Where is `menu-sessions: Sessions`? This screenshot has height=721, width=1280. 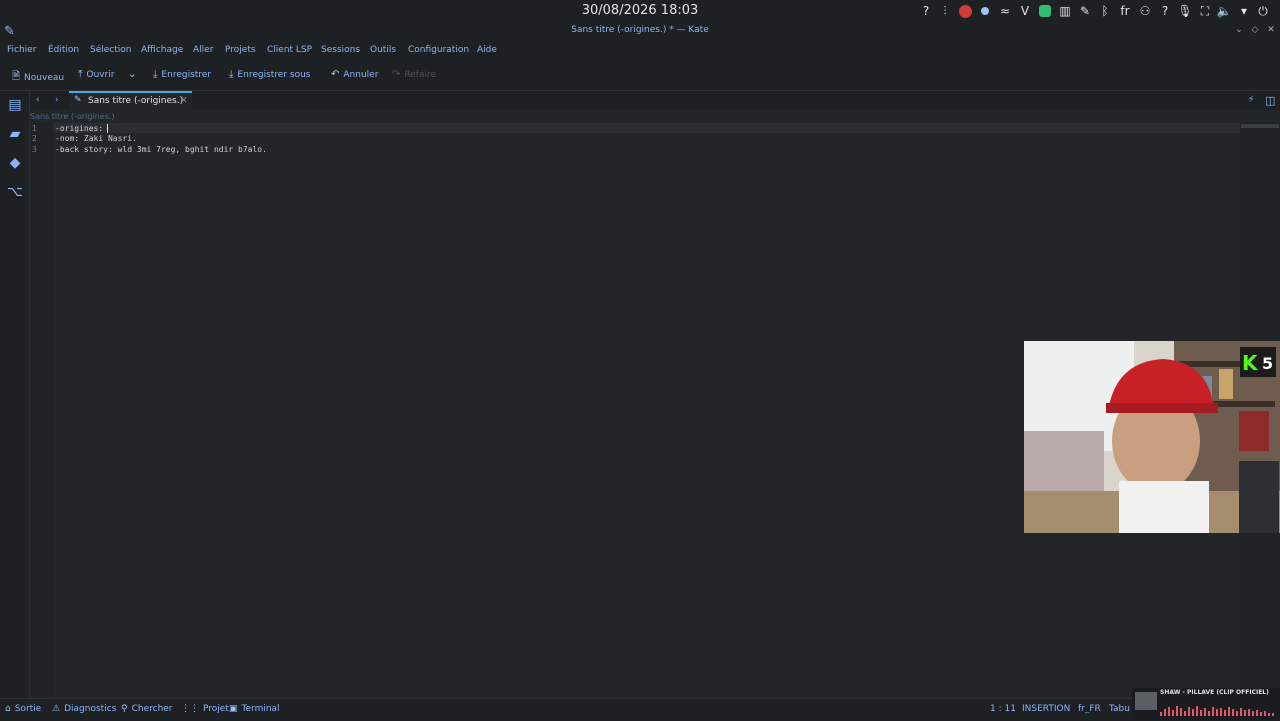 menu-sessions: Sessions is located at coordinates (340, 50).